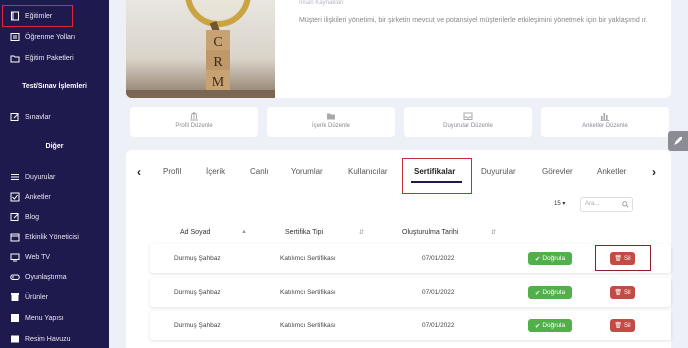 The image size is (688, 348). What do you see at coordinates (32, 217) in the screenshot?
I see `sidebar-item-label: Blog` at bounding box center [32, 217].